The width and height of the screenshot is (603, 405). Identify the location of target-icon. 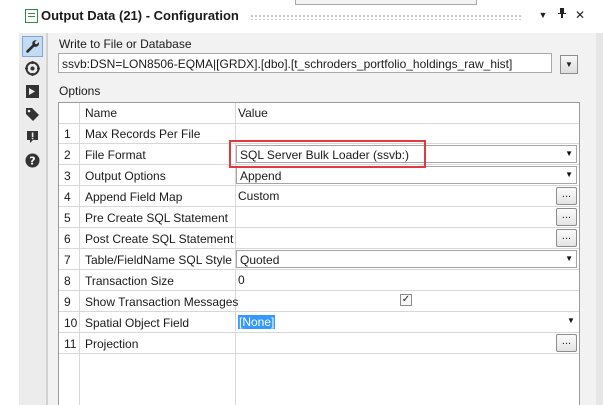
(32, 68).